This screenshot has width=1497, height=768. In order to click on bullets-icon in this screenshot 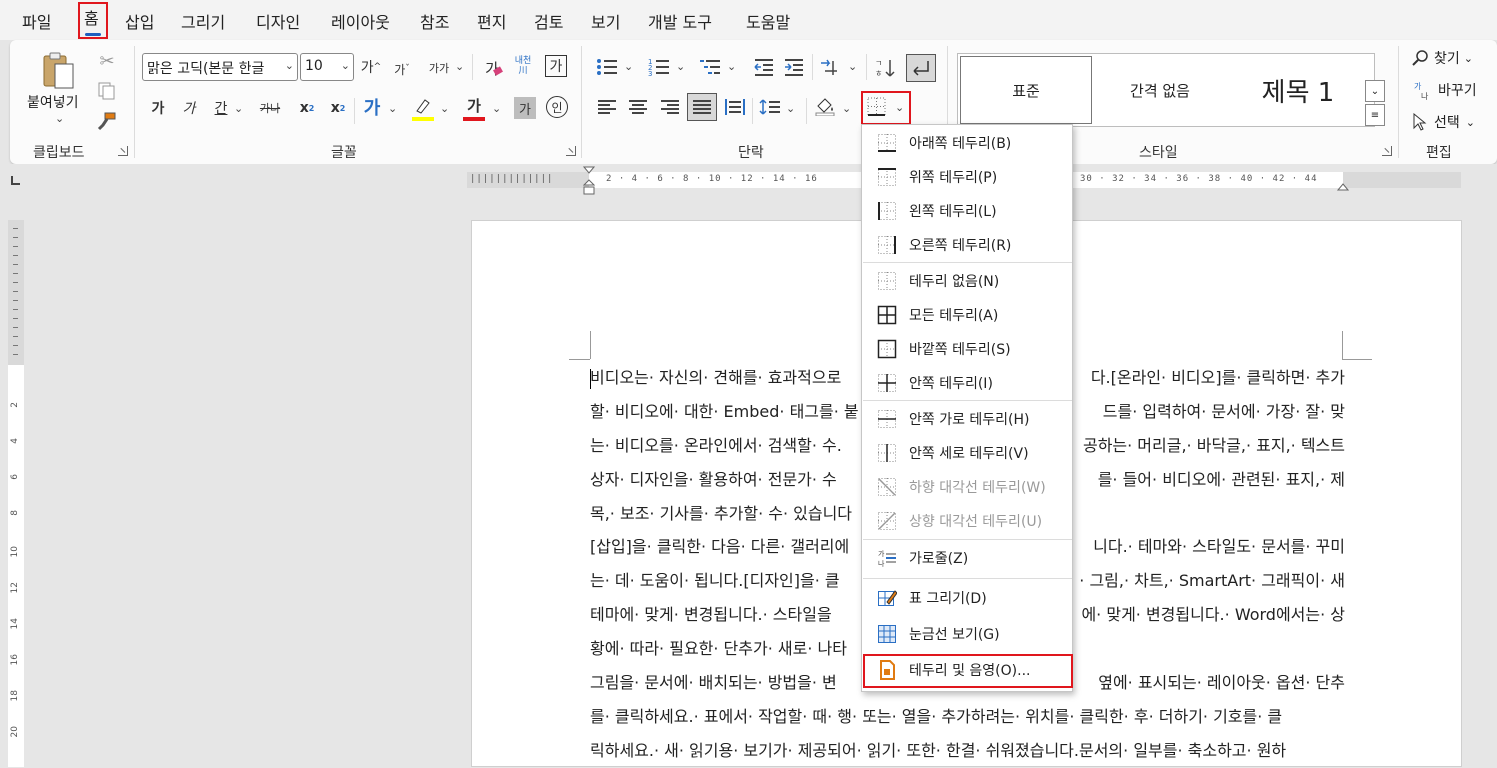, I will do `click(607, 67)`.